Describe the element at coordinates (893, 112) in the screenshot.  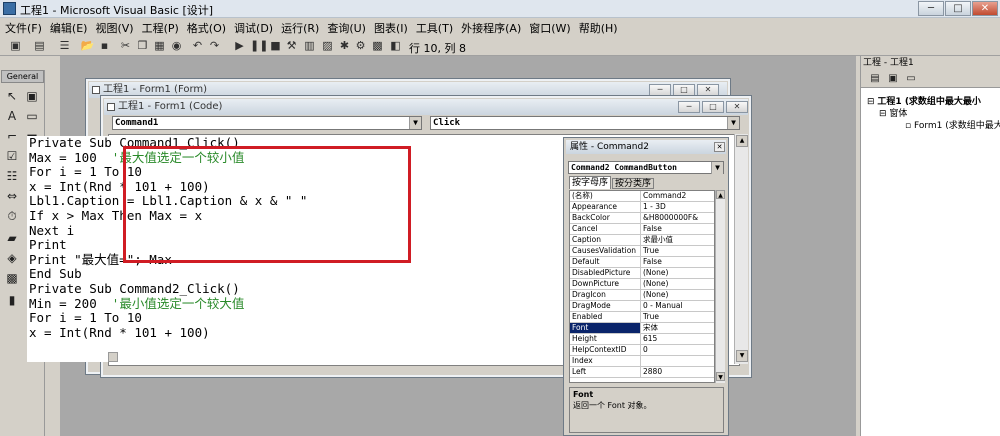
I see `forms-folder: ⊟ 窗体` at that location.